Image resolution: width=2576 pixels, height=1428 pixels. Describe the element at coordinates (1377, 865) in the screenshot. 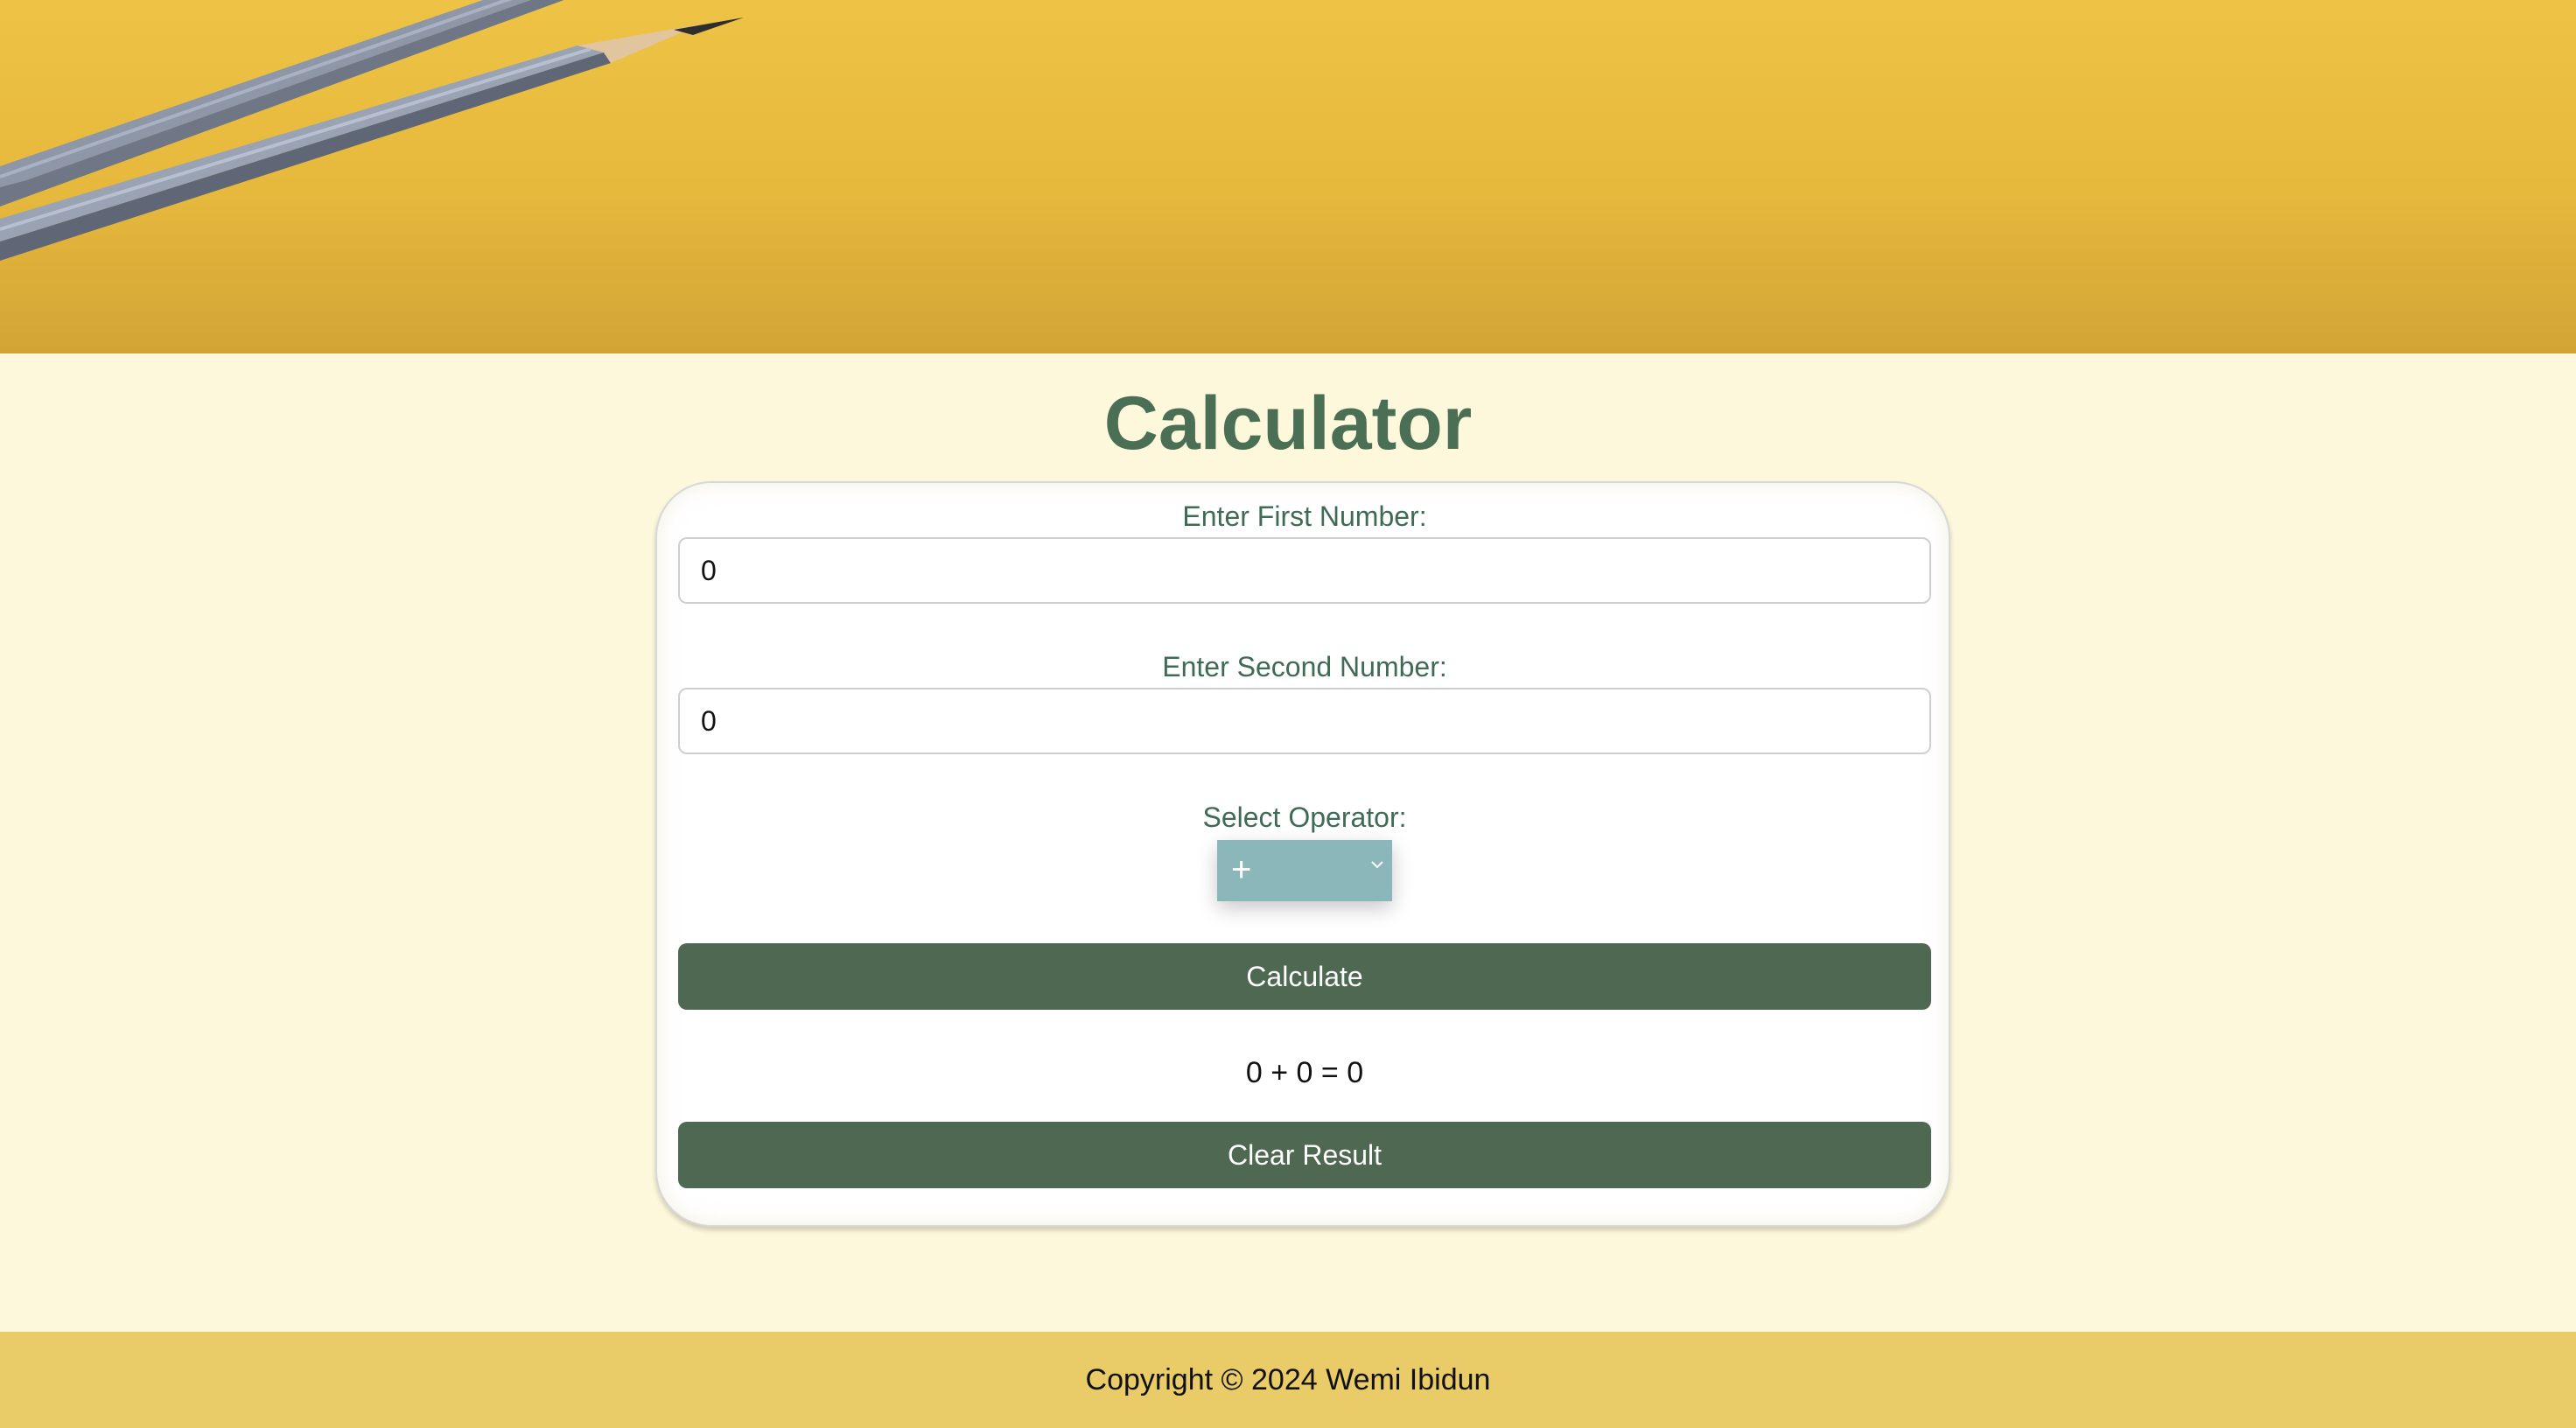

I see `chevron-down-icon` at that location.